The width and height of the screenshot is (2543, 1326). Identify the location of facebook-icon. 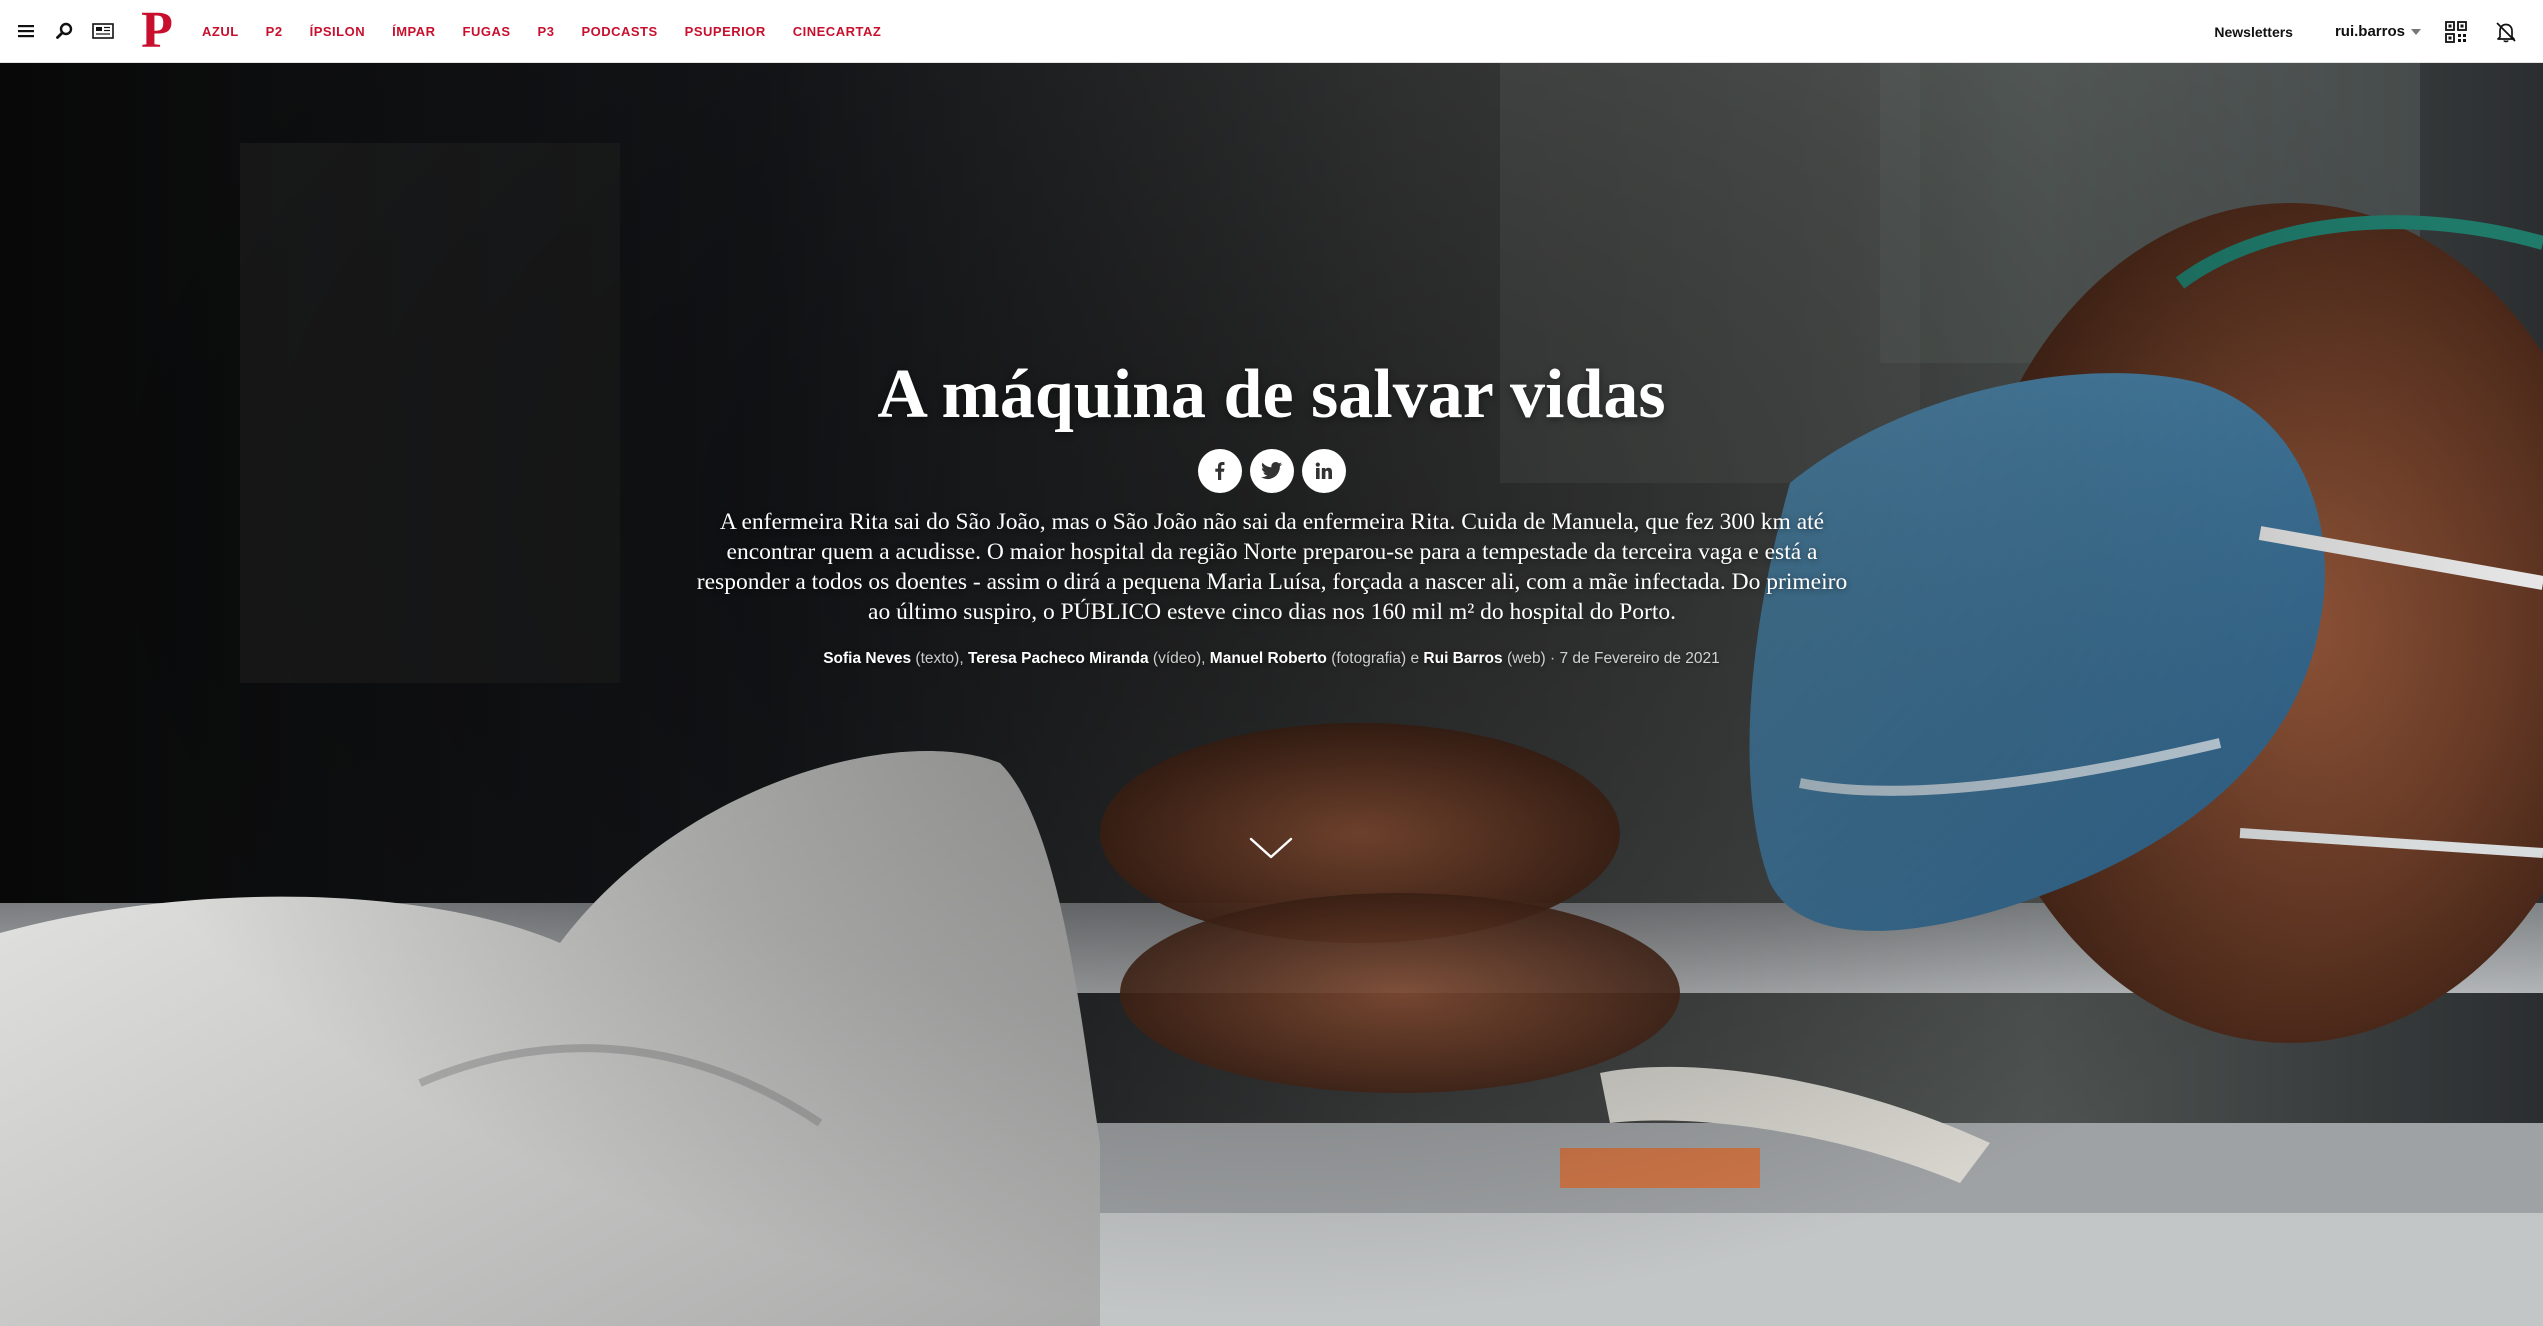
(1219, 471).